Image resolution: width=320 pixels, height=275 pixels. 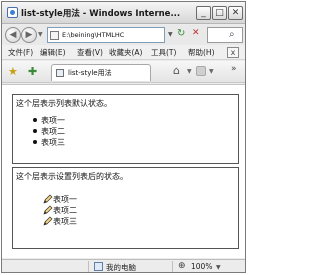 I want to click on menu-favorites: 收藏夹(A), so click(x=125, y=52).